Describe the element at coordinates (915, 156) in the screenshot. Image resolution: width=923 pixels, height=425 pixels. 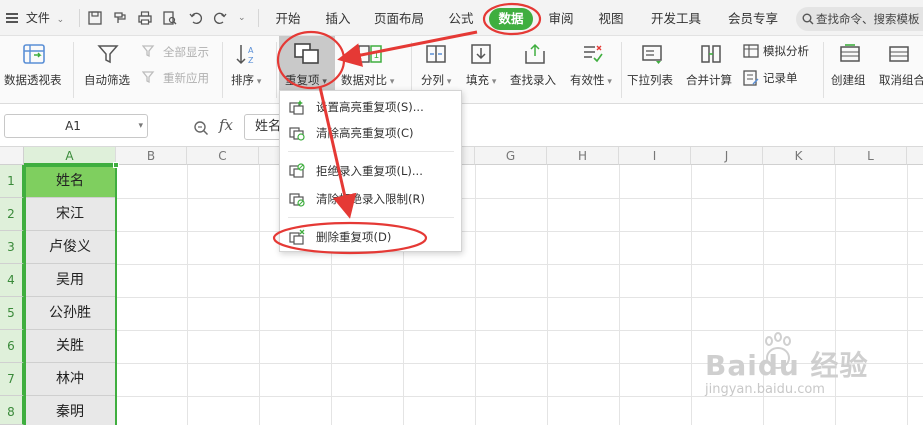
I see `column-header` at that location.